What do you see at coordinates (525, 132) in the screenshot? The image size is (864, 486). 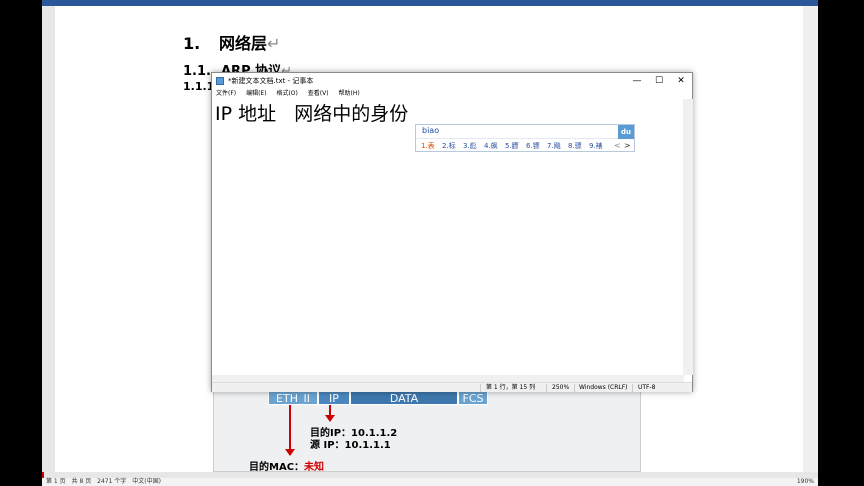 I see `ime-composition-row: biao du` at bounding box center [525, 132].